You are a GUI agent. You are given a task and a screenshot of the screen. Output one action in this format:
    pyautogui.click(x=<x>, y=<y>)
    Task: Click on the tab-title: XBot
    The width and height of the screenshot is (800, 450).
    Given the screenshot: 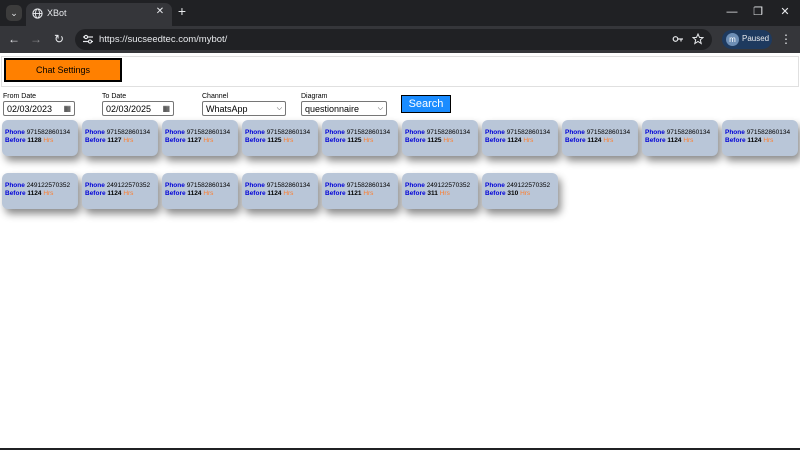 What is the action you would take?
    pyautogui.click(x=57, y=13)
    